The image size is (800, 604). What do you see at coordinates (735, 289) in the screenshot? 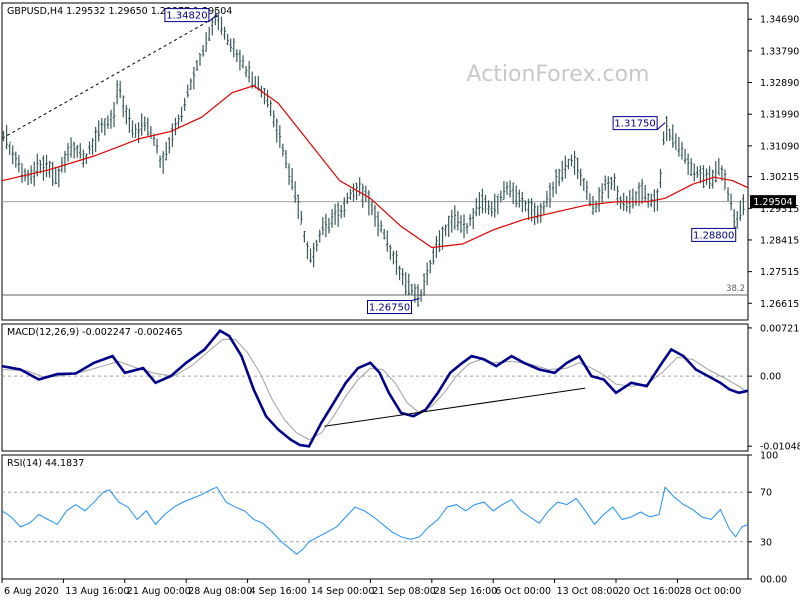
I see `fib-level-label: 38.2` at bounding box center [735, 289].